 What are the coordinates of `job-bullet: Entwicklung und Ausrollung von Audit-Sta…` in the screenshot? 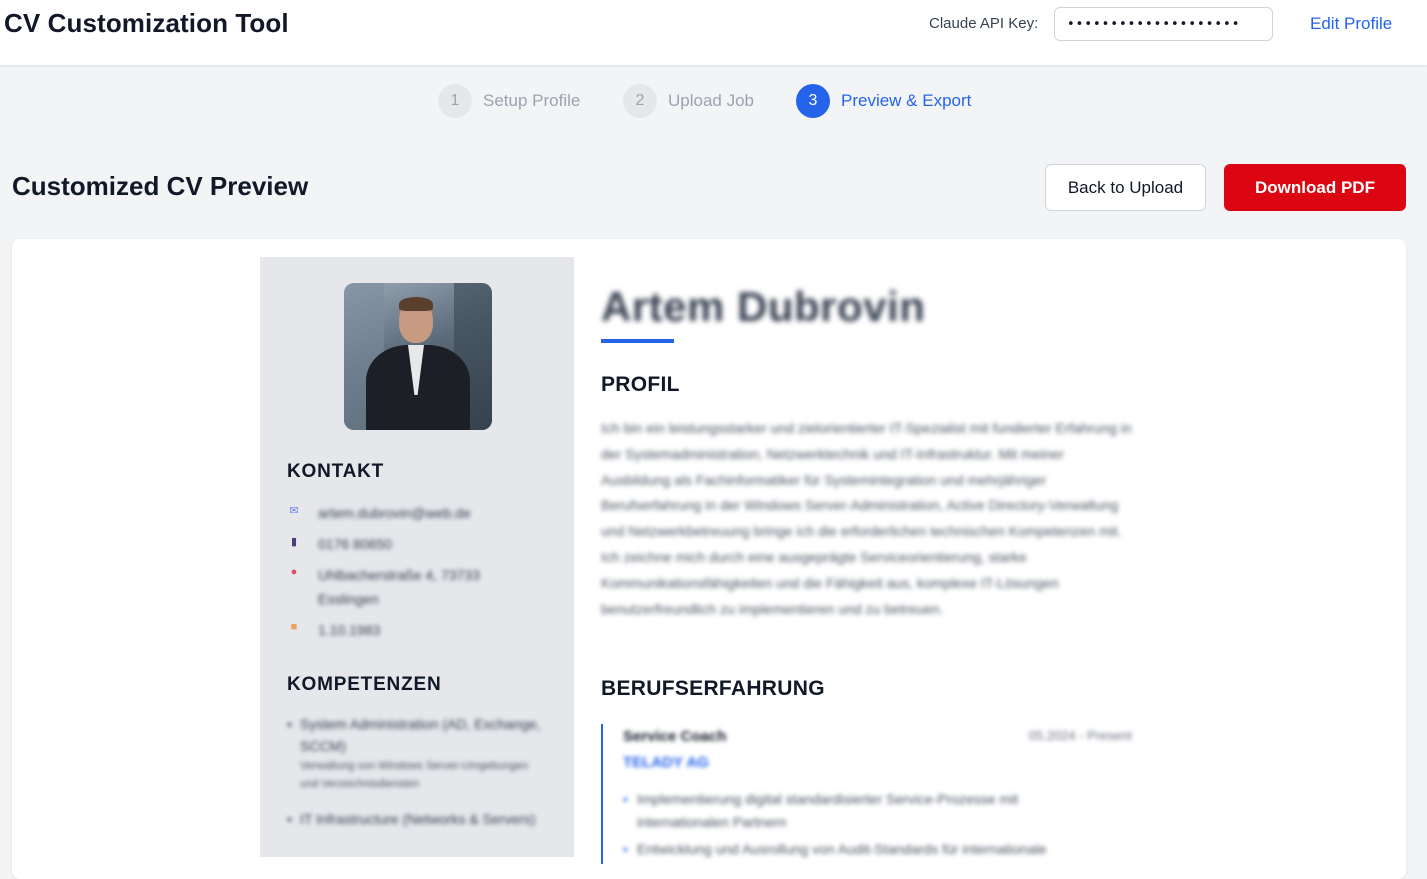 It's located at (863, 849).